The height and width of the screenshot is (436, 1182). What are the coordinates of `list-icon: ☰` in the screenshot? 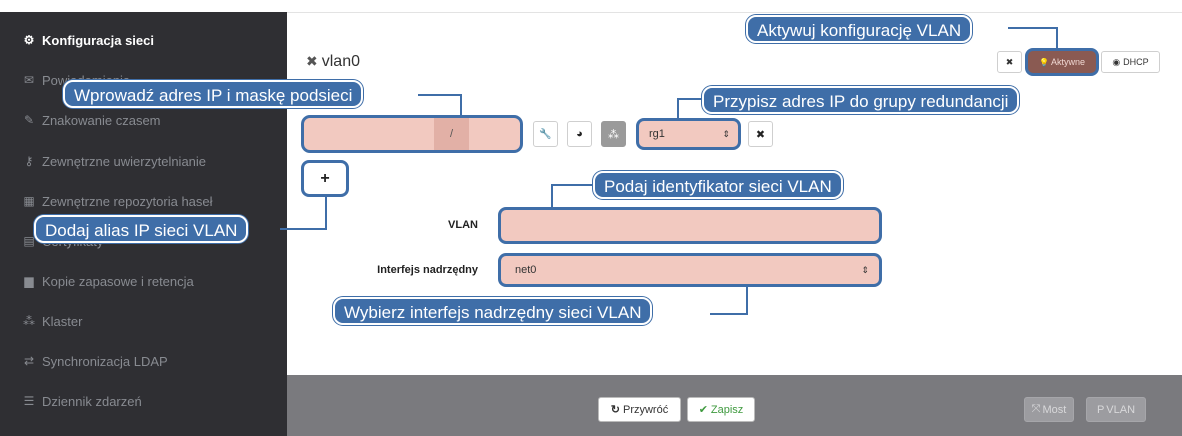 It's located at (29, 401).